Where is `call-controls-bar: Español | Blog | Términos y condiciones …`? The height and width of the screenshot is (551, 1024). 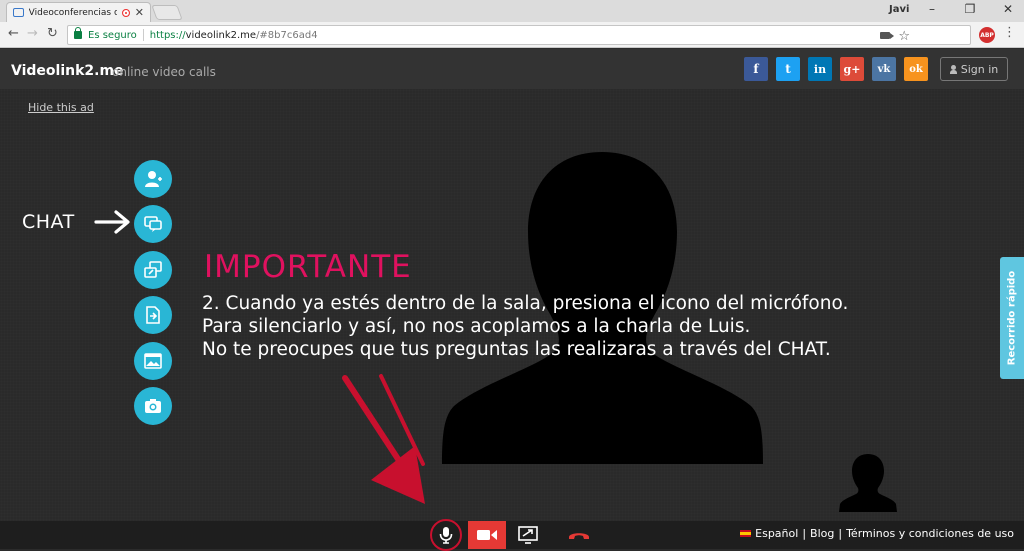
call-controls-bar: Español | Blog | Términos y condiciones … is located at coordinates (512, 535).